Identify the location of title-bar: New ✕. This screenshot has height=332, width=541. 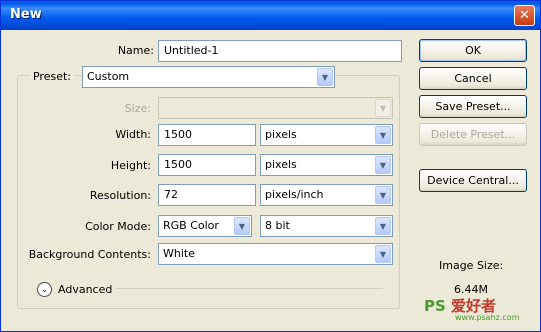
(270, 15).